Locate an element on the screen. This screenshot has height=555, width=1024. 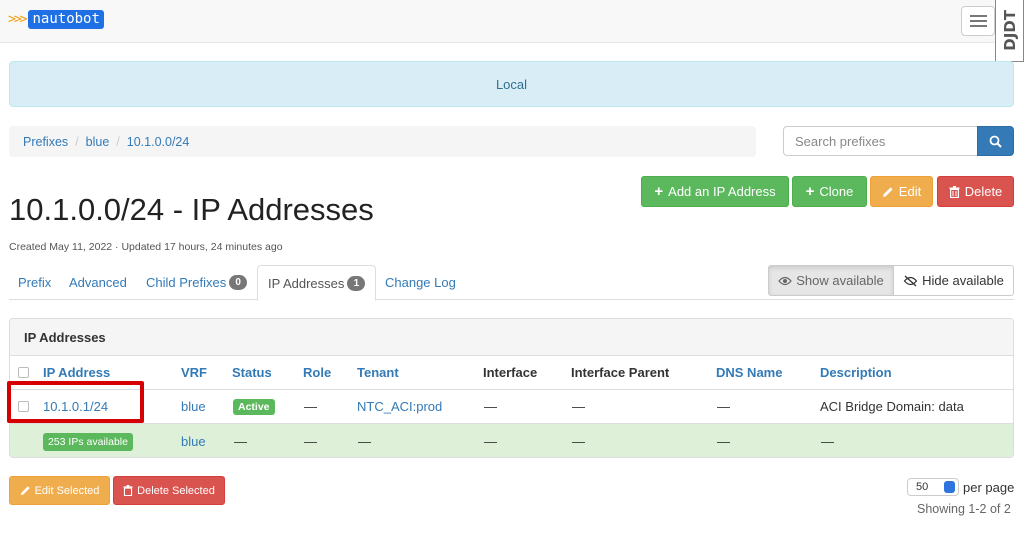
hide-available-button: Hide available is located at coordinates (954, 280).